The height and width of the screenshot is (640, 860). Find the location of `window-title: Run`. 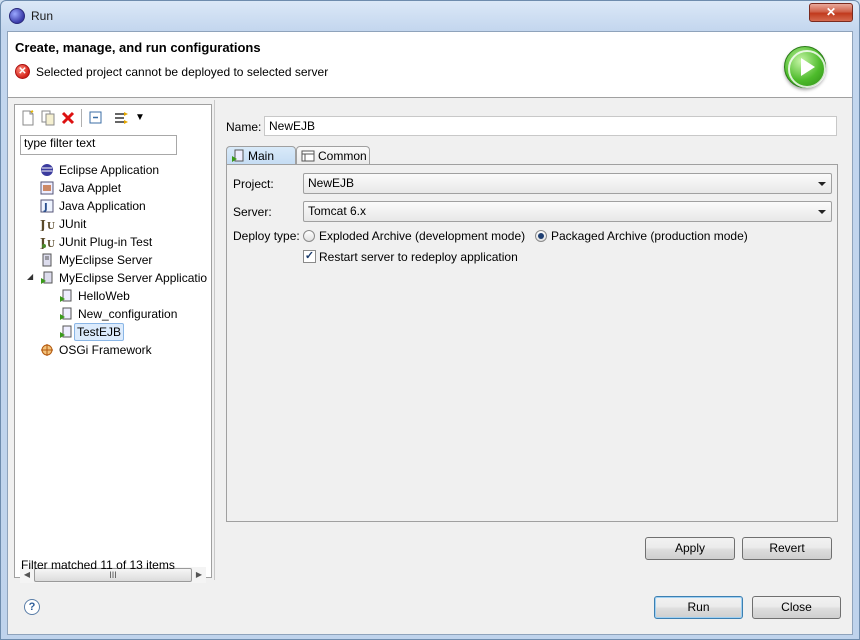

window-title: Run is located at coordinates (42, 16).